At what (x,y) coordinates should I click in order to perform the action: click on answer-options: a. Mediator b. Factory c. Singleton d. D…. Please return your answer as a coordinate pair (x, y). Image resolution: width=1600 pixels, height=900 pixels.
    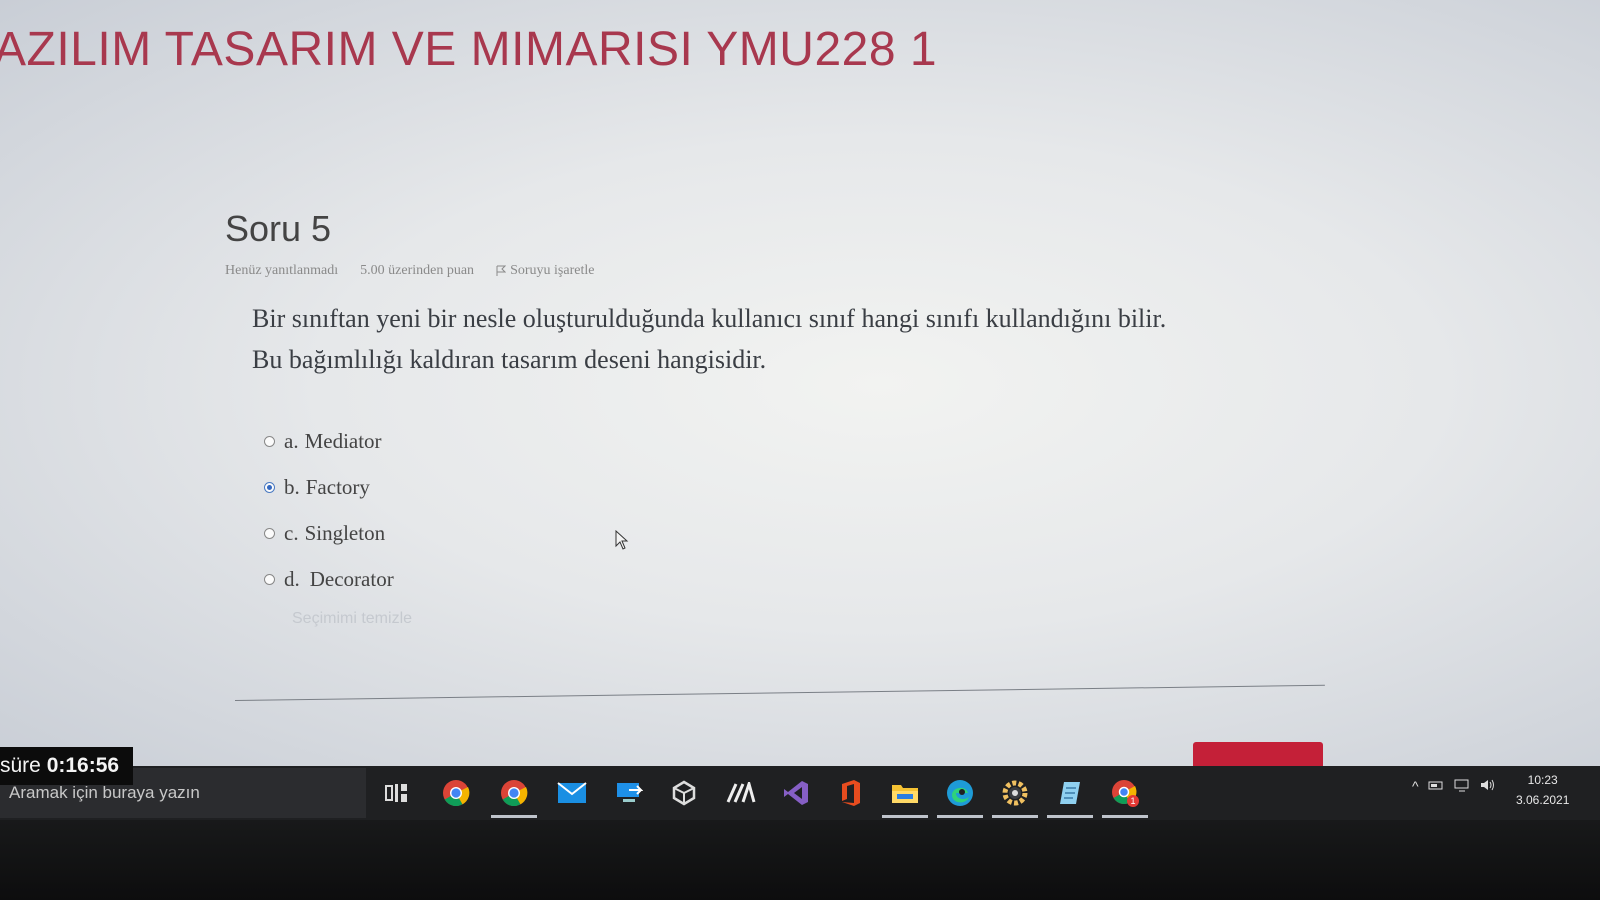
    Looking at the image, I should click on (329, 510).